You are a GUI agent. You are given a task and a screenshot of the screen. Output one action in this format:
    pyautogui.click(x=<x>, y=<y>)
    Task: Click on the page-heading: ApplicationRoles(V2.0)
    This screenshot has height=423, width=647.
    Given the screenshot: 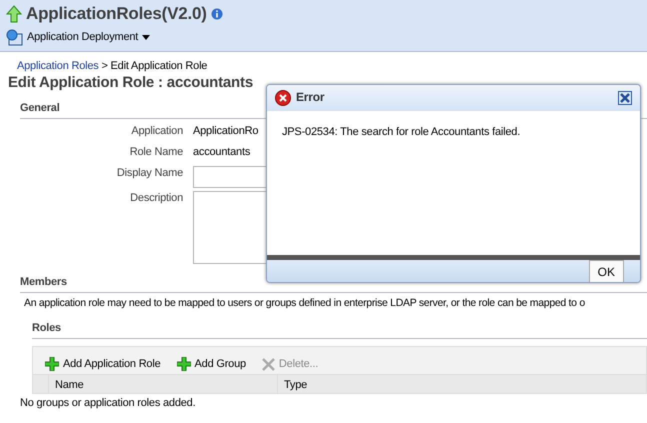 What is the action you would take?
    pyautogui.click(x=116, y=14)
    